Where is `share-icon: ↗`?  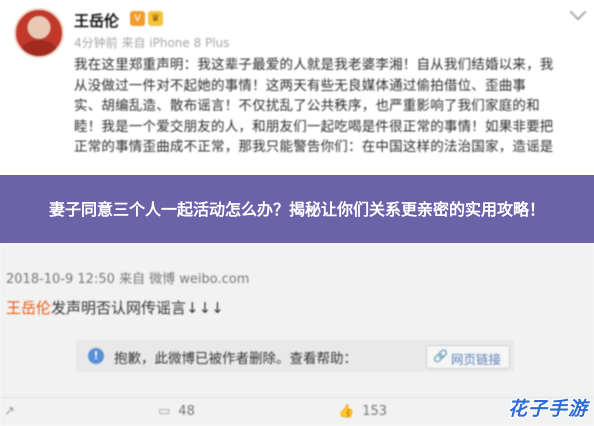
share-icon: ↗ is located at coordinates (9, 411).